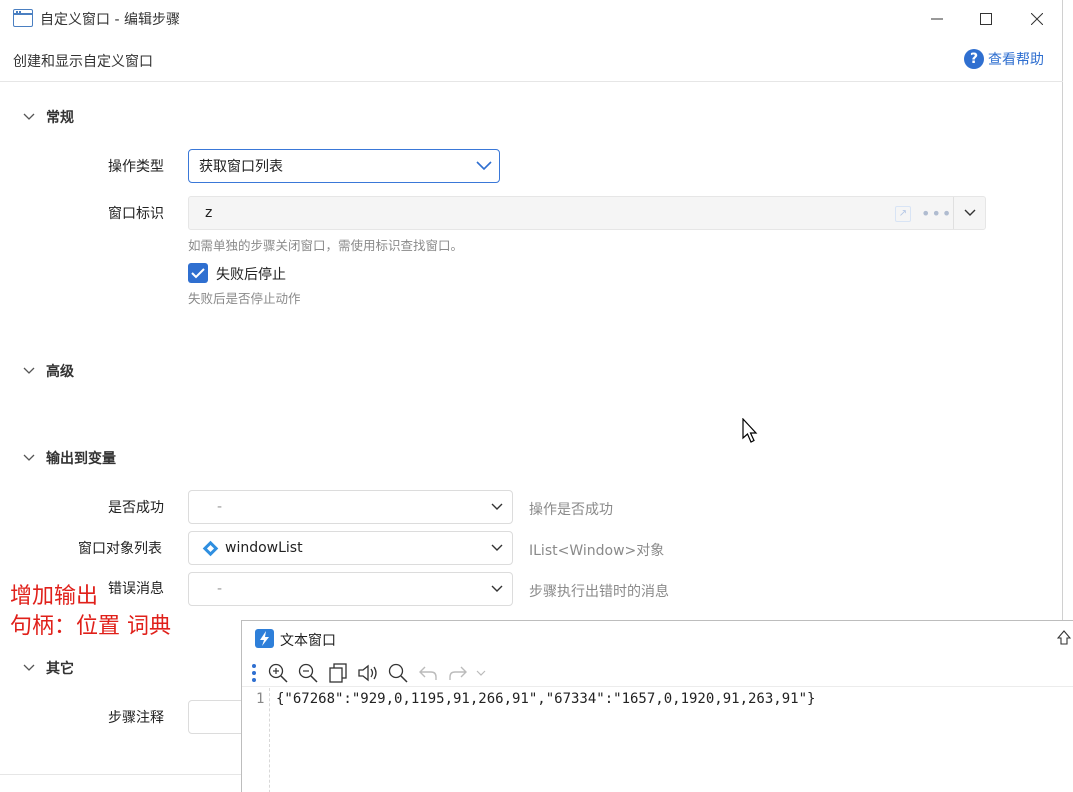 Image resolution: width=1073 pixels, height=792 pixels. I want to click on text-window-toolbar, so click(657, 673).